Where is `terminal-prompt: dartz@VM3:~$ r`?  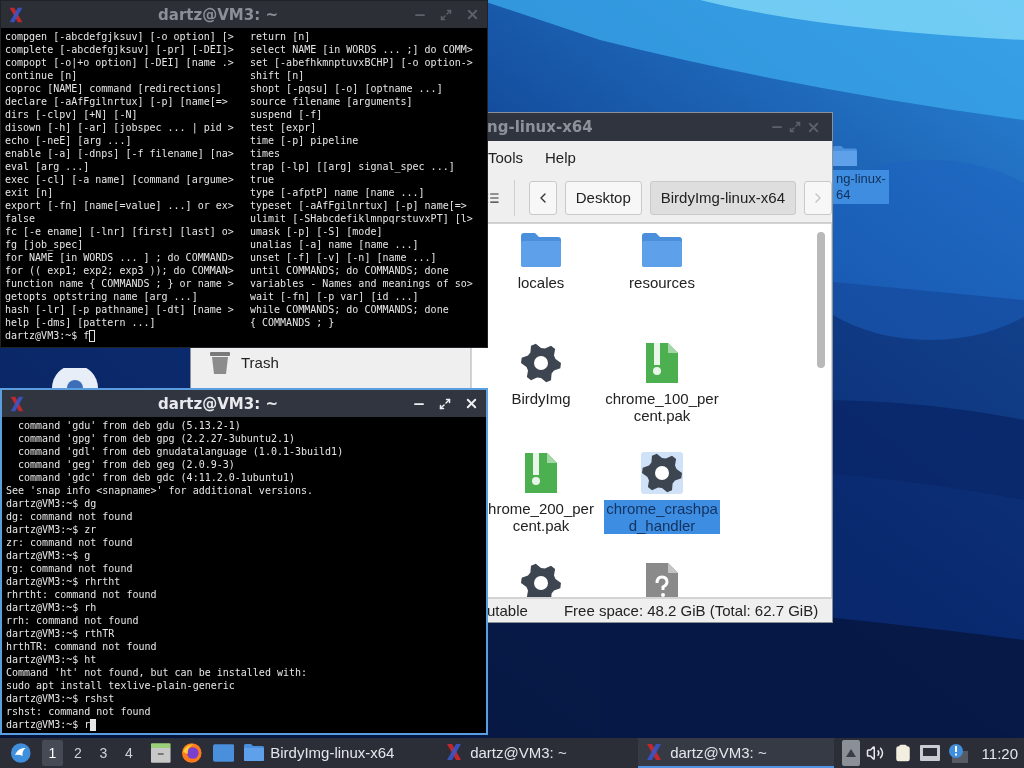
terminal-prompt: dartz@VM3:~$ r is located at coordinates (48, 724).